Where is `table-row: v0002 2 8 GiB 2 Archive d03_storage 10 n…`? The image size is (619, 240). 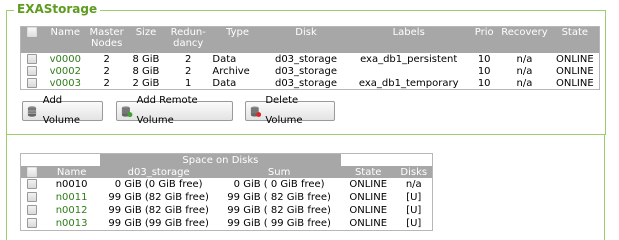
table-row: v0002 2 8 GiB 2 Archive d03_storage 10 n… is located at coordinates (310, 71).